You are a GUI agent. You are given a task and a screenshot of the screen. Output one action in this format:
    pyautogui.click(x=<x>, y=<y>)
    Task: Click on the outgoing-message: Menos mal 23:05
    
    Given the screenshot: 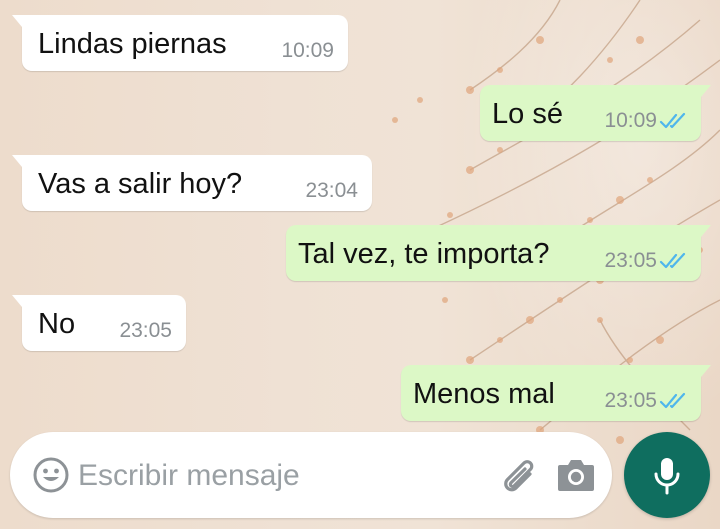 What is the action you would take?
    pyautogui.click(x=556, y=393)
    